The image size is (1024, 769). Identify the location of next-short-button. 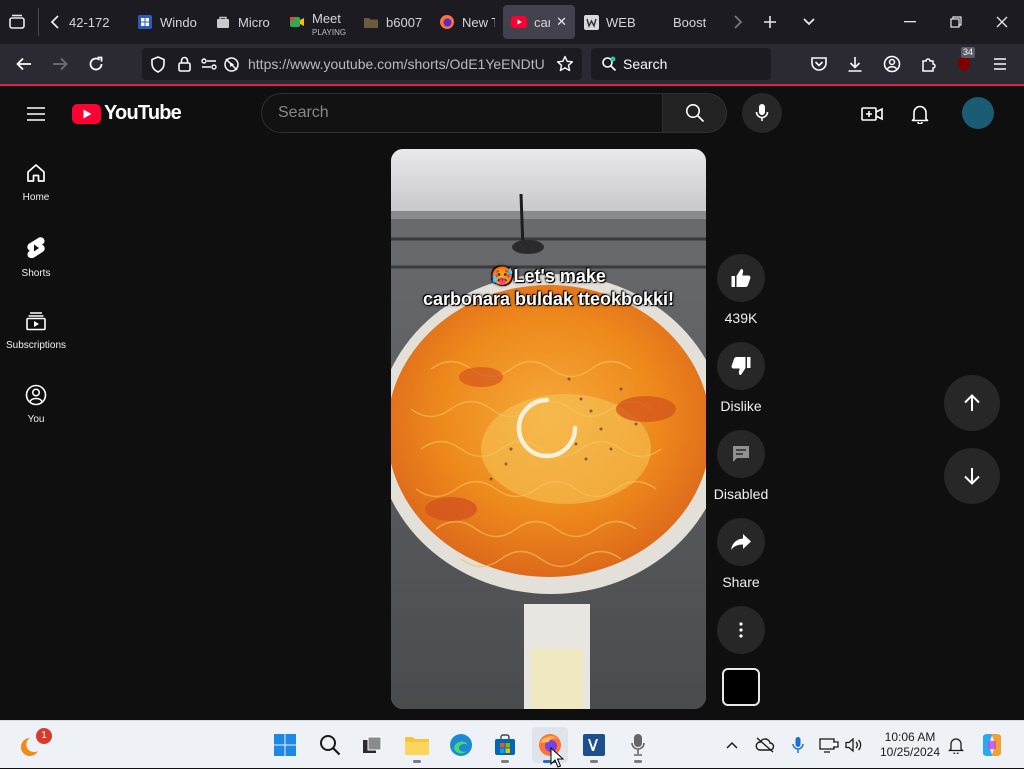
(972, 476).